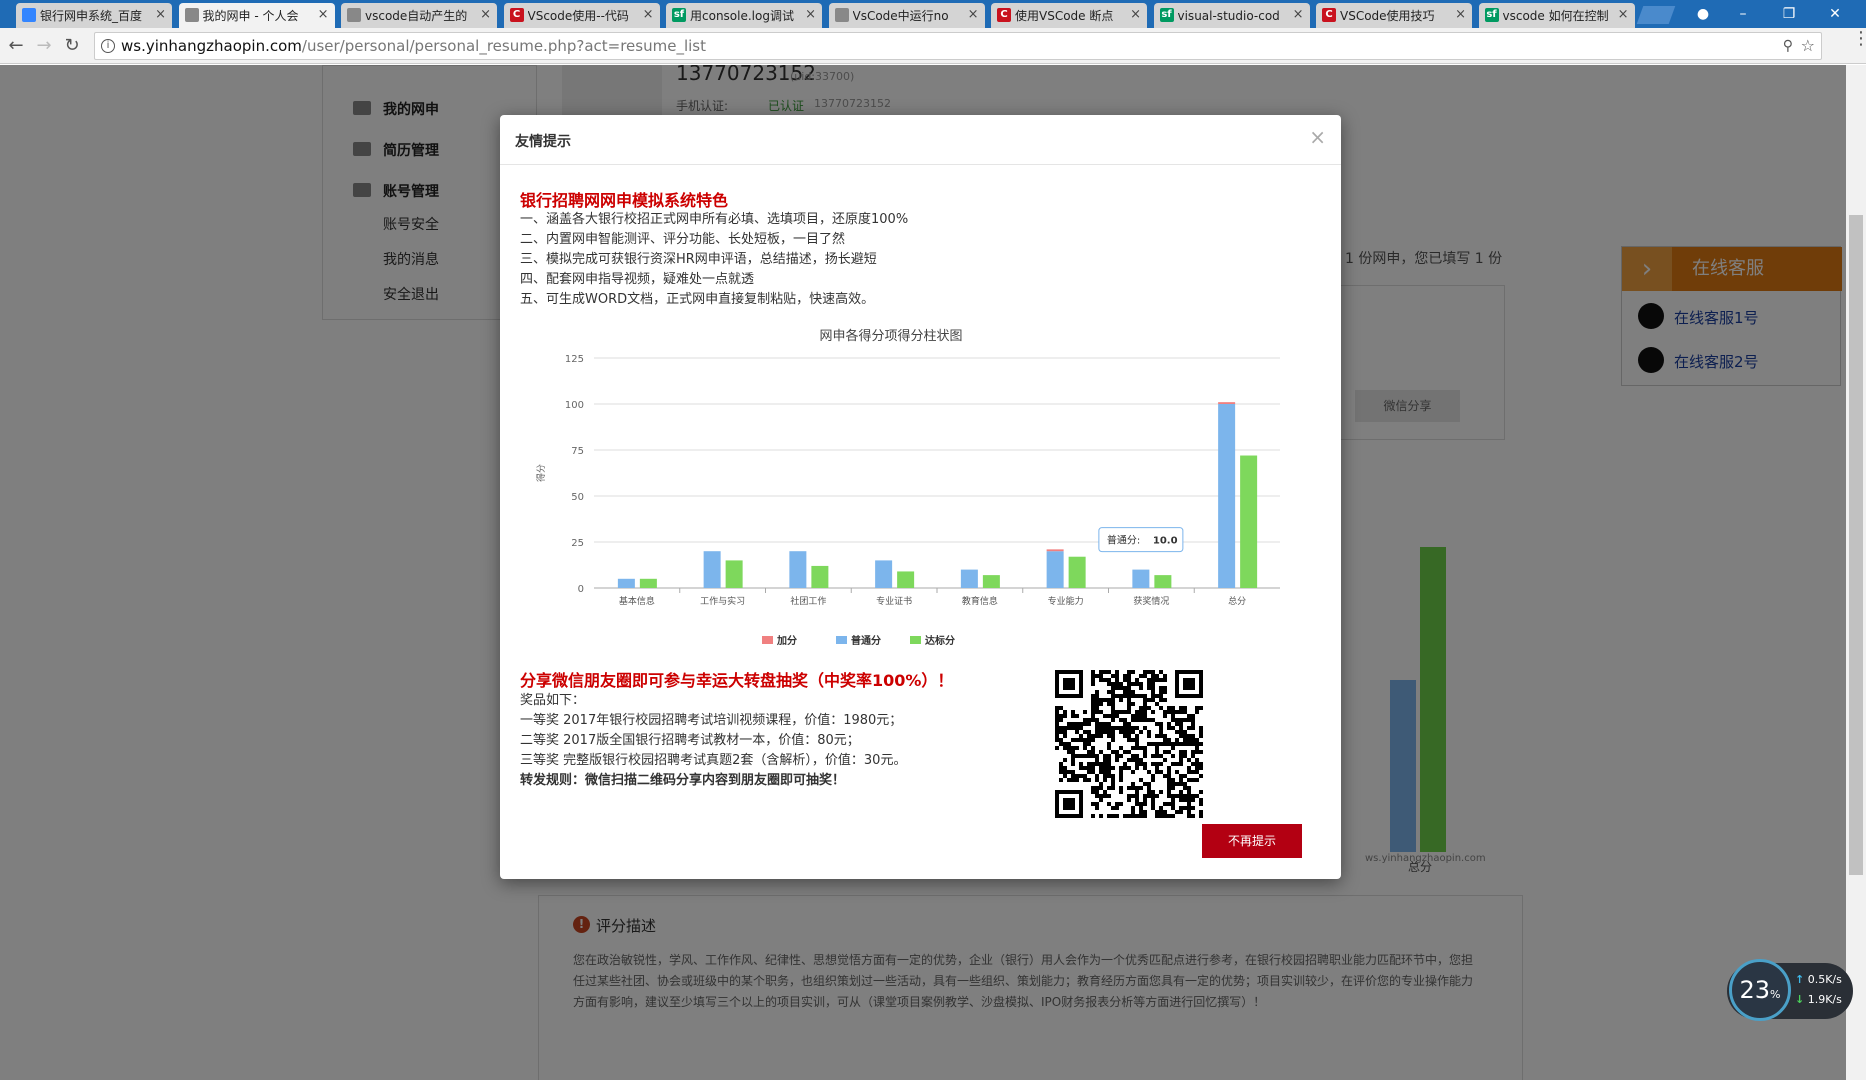  What do you see at coordinates (1231, 15) in the screenshot?
I see `browser-tab: sf visual-studio-cod ×` at bounding box center [1231, 15].